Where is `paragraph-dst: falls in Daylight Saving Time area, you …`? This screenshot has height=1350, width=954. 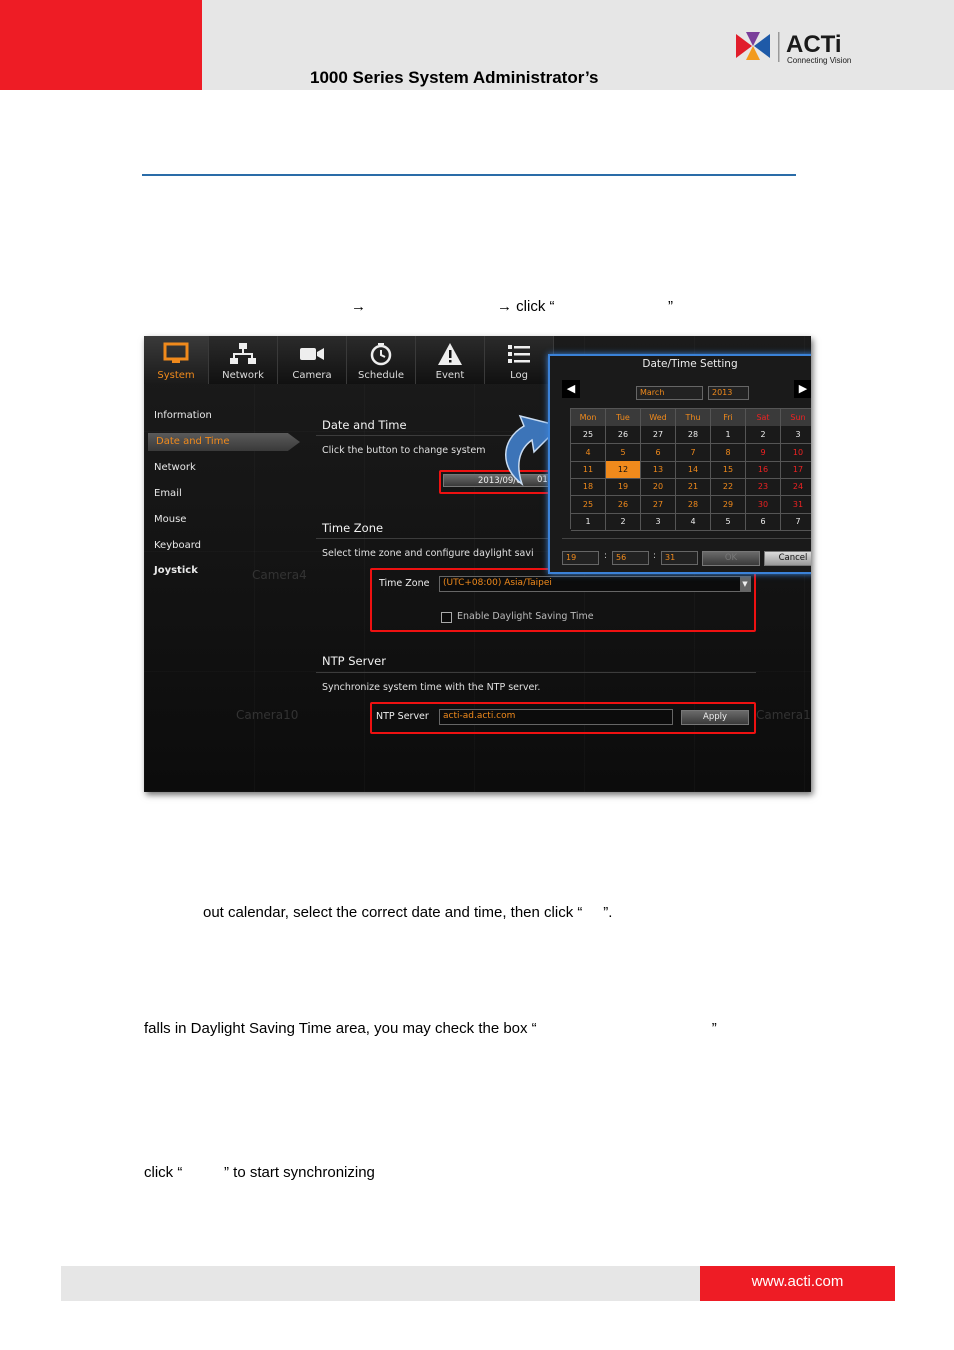 paragraph-dst: falls in Daylight Saving Time area, you … is located at coordinates (430, 1028).